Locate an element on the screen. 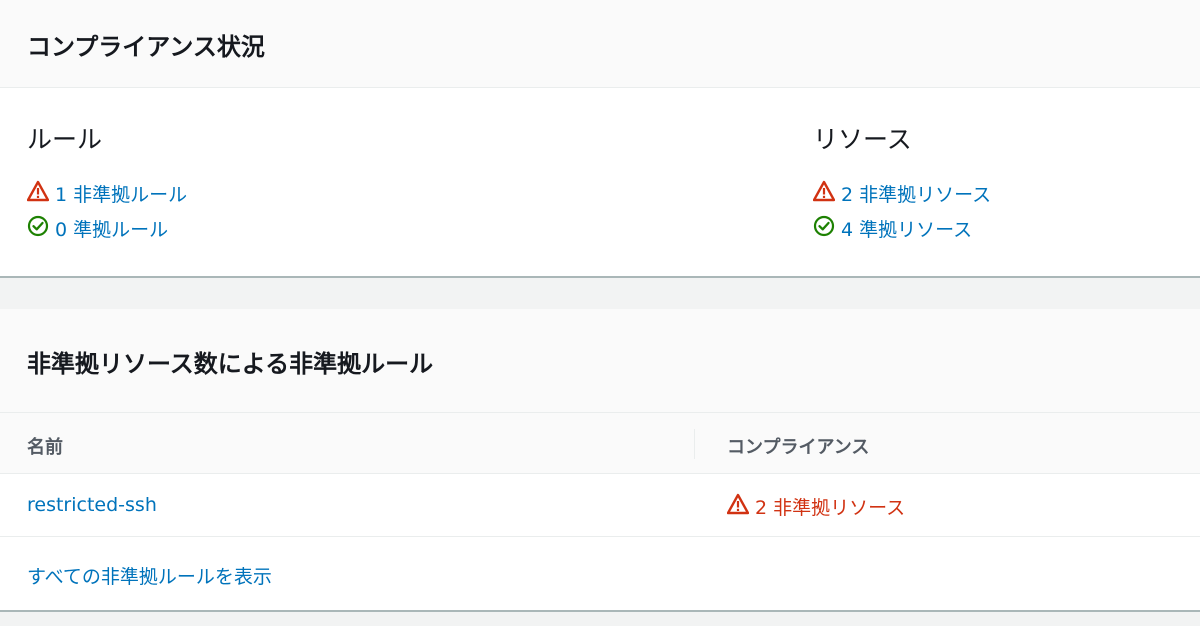 The width and height of the screenshot is (1200, 626). noncompliant-resources-label: 2 非準拠リソース is located at coordinates (916, 195).